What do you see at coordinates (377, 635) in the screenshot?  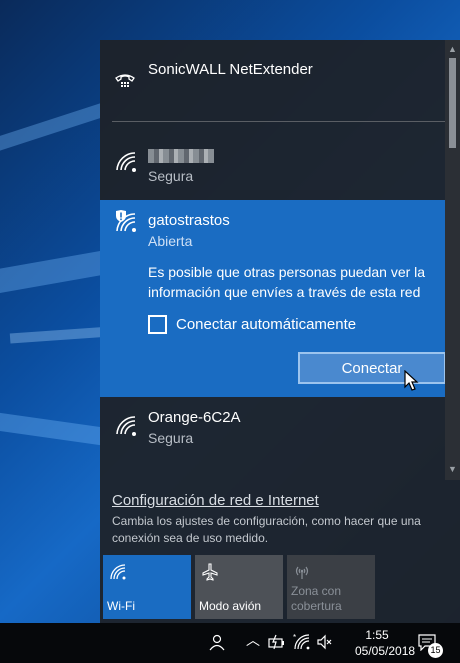 I see `clock-time: 1:55` at bounding box center [377, 635].